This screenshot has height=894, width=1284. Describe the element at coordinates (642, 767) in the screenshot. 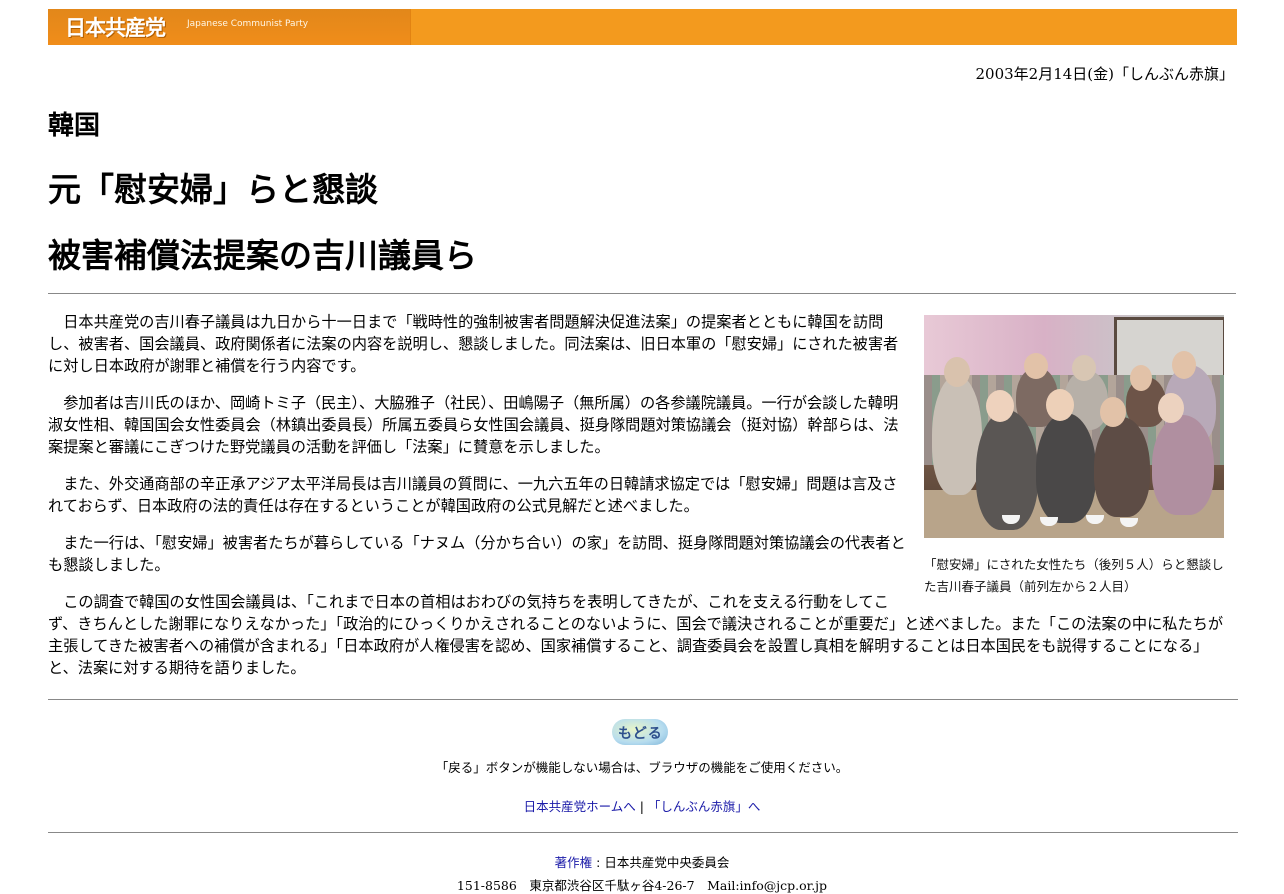

I see `back-note: 「戻る」ボタンが機能しない場合は、ブラウザの機能をご使用ください。` at that location.